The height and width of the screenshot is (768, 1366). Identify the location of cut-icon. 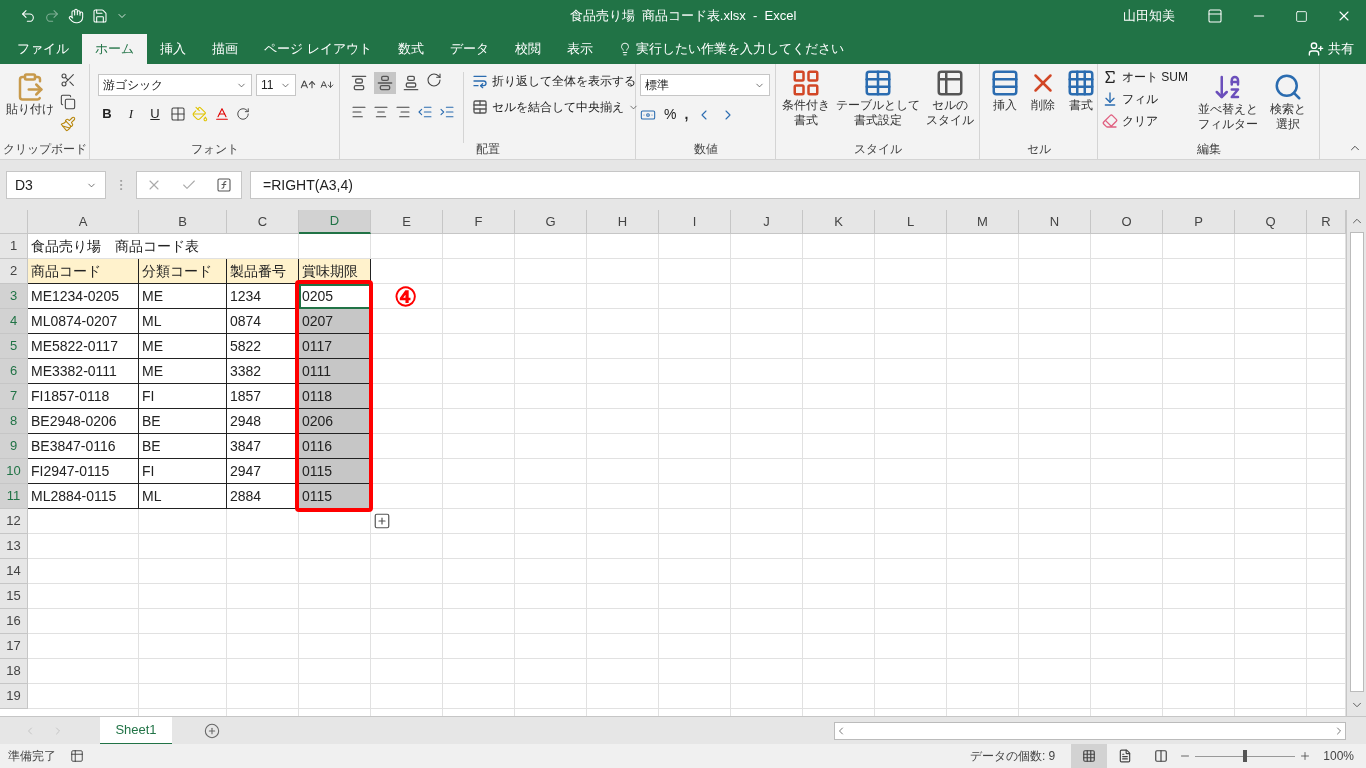
(68, 80).